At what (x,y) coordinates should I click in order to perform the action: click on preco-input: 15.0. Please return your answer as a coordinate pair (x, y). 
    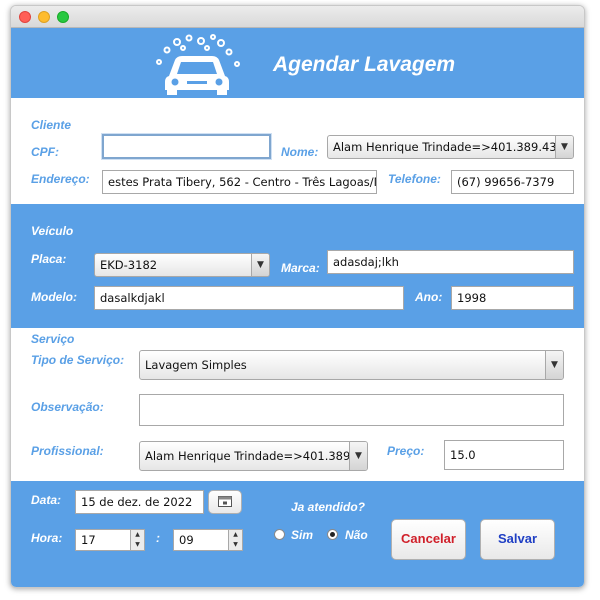
    Looking at the image, I should click on (504, 455).